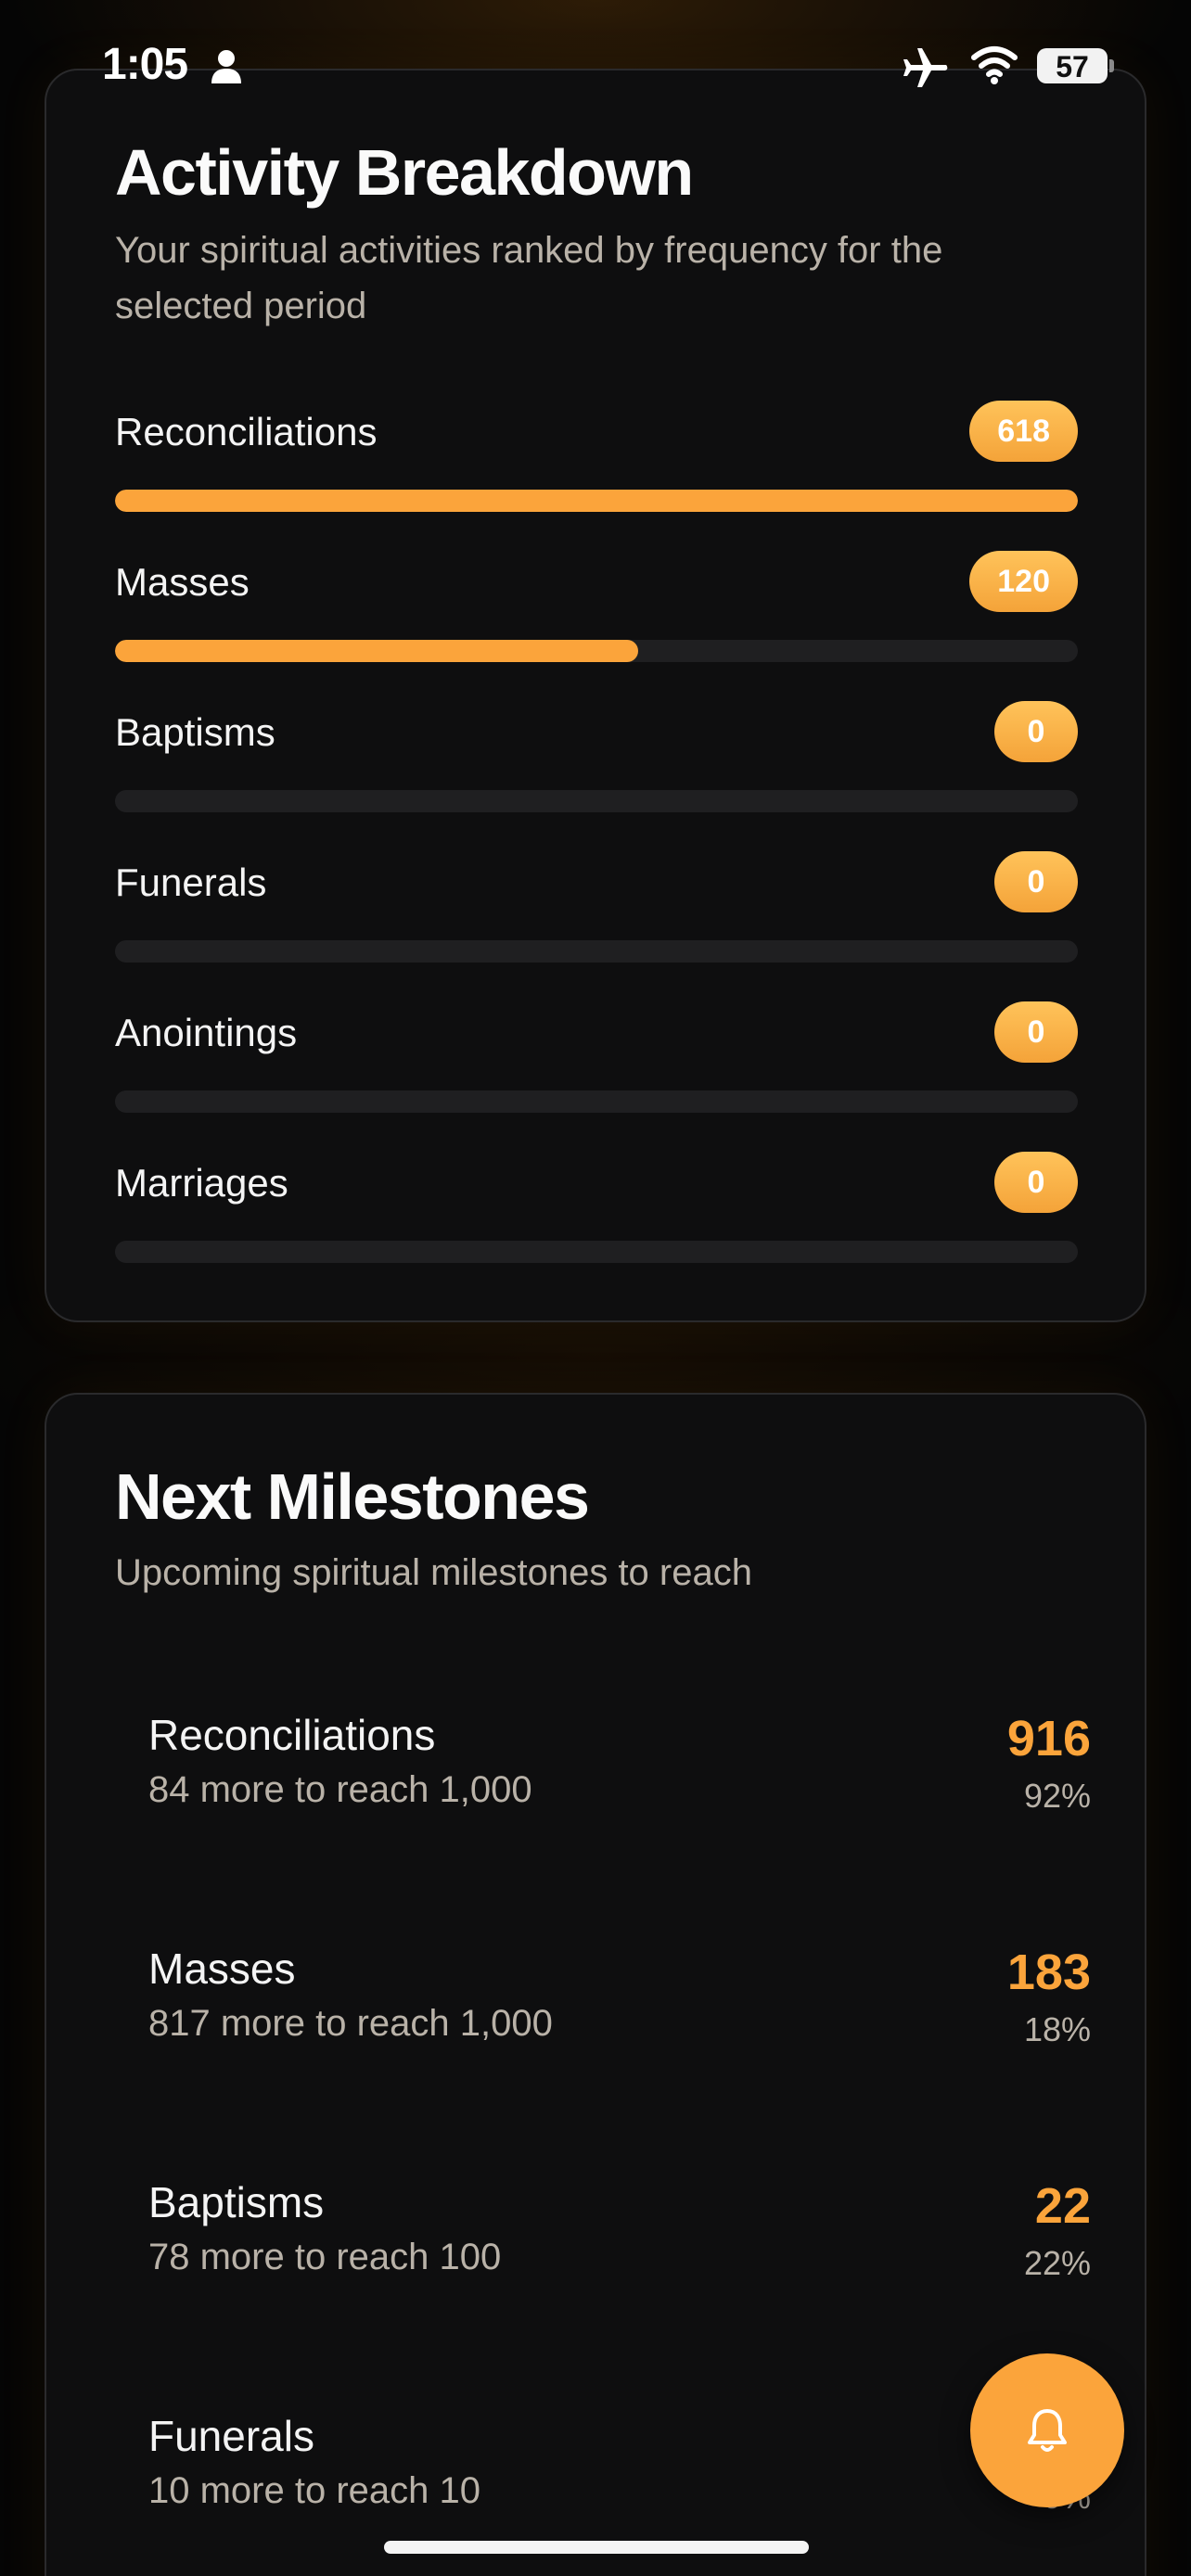 The image size is (1191, 2576). Describe the element at coordinates (226, 66) in the screenshot. I see `person-icon` at that location.